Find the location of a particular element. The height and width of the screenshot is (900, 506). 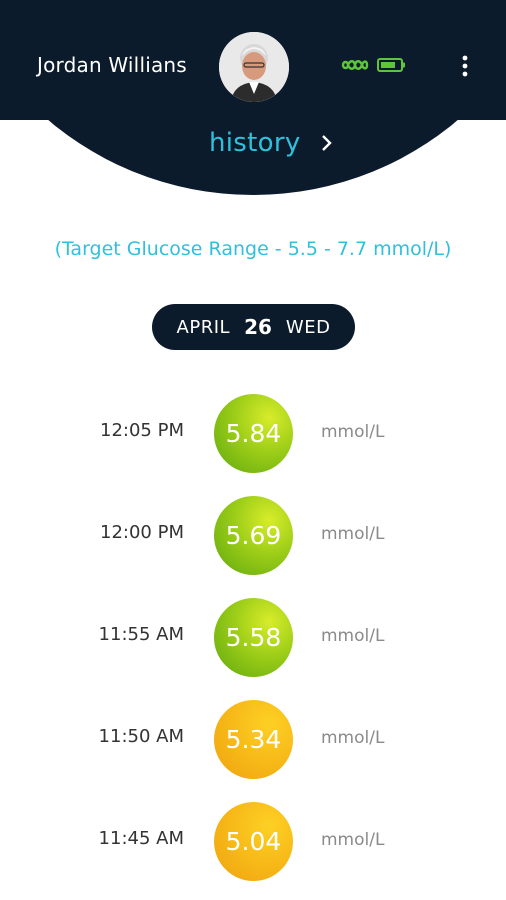

device-status is located at coordinates (374, 67).